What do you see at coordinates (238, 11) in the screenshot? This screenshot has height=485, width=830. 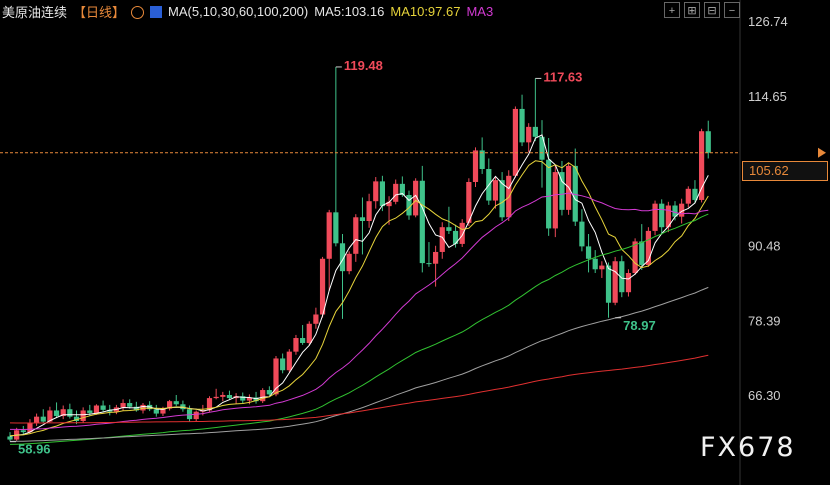 I see `ma-parameters: MA(5,10,30,60,100,200)` at bounding box center [238, 11].